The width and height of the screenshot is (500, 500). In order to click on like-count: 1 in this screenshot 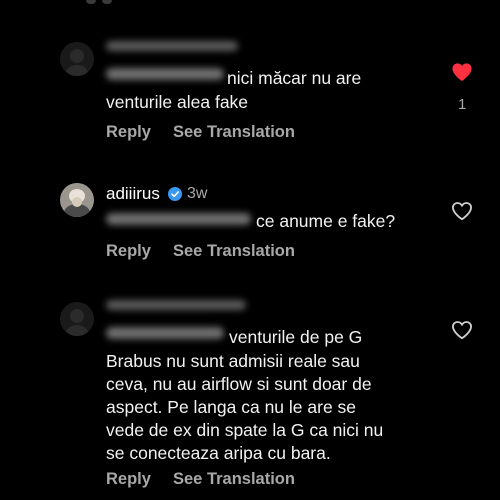, I will do `click(462, 104)`.